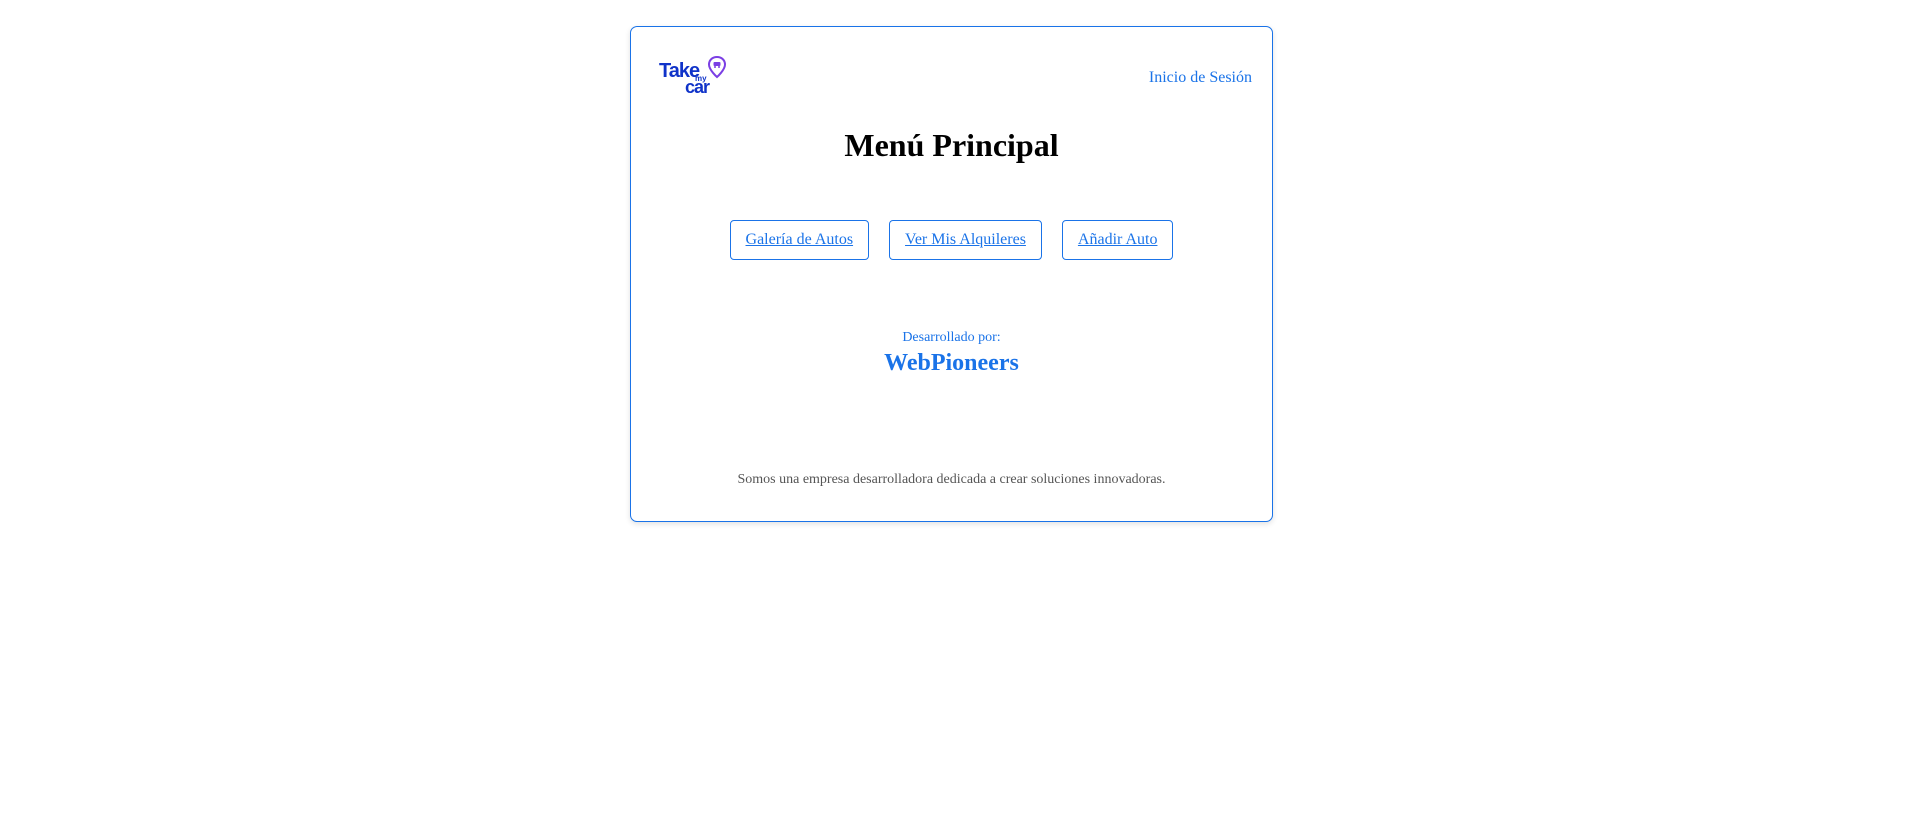 The height and width of the screenshot is (815, 1908). I want to click on car-gallery-button: Galería de Autos, so click(799, 240).